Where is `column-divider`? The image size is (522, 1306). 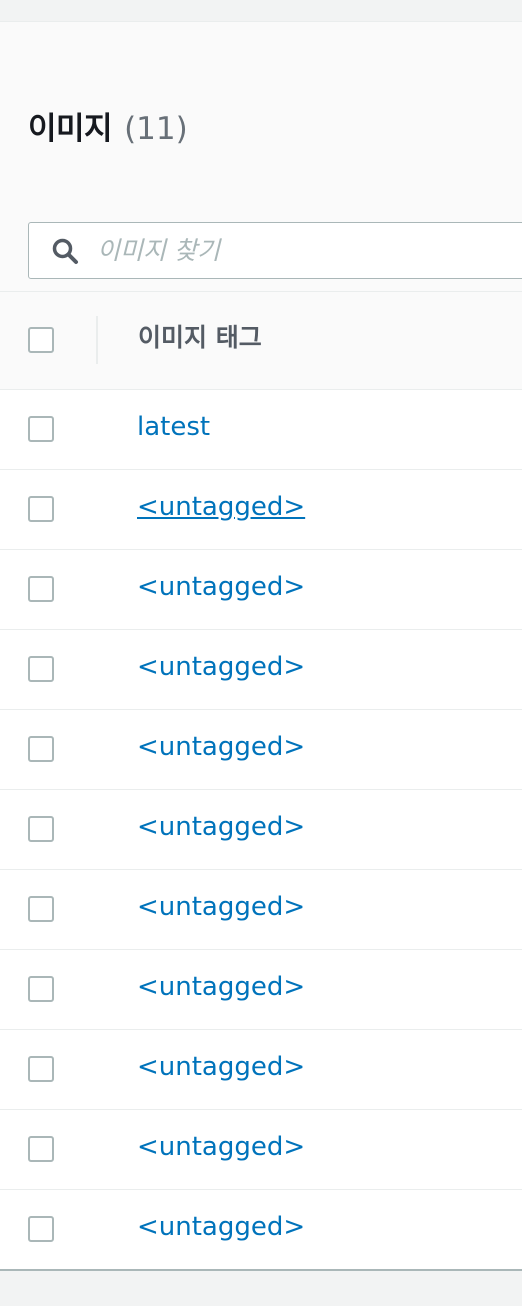 column-divider is located at coordinates (97, 340).